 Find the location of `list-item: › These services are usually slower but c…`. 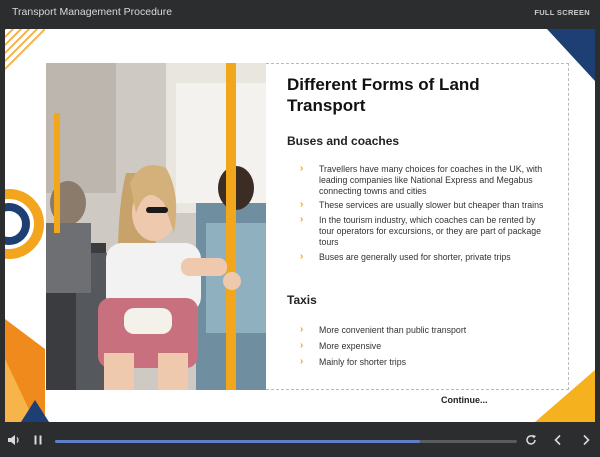

list-item: › These services are usually slower but c… is located at coordinates (422, 205).